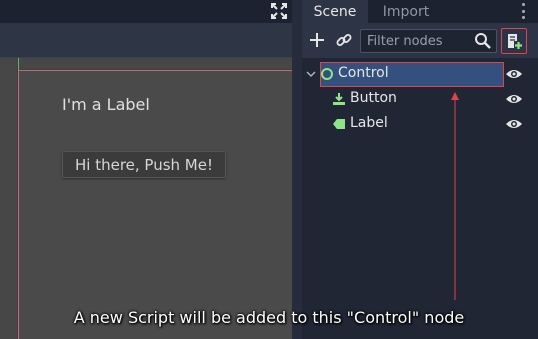  What do you see at coordinates (144, 164) in the screenshot?
I see `canvas-push-button: Hi there, Push Me!` at bounding box center [144, 164].